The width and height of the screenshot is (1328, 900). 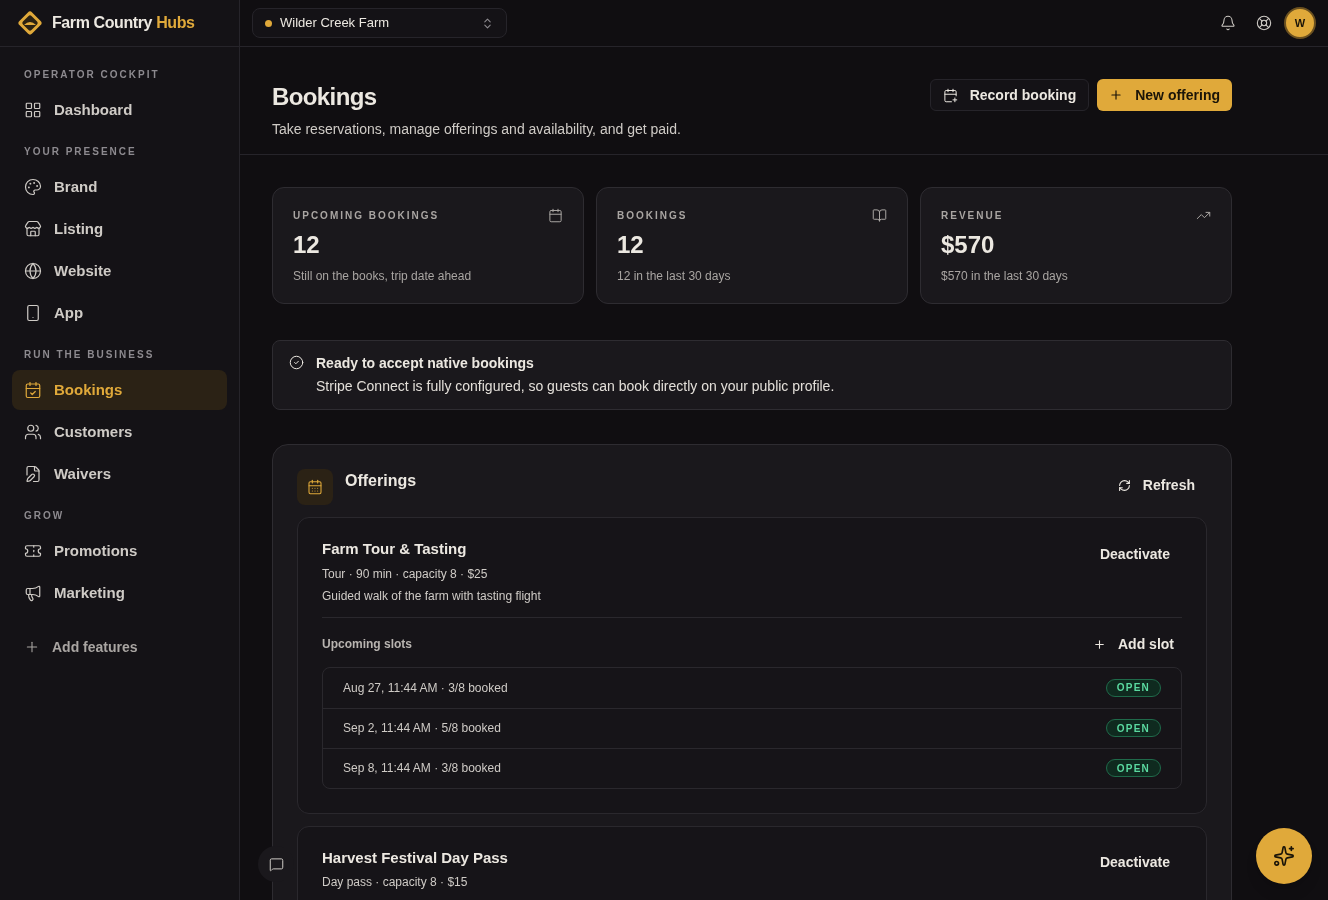 What do you see at coordinates (477, 129) in the screenshot?
I see `page-subtitle: Take reservations, manage offerings and availability, and get paid.` at bounding box center [477, 129].